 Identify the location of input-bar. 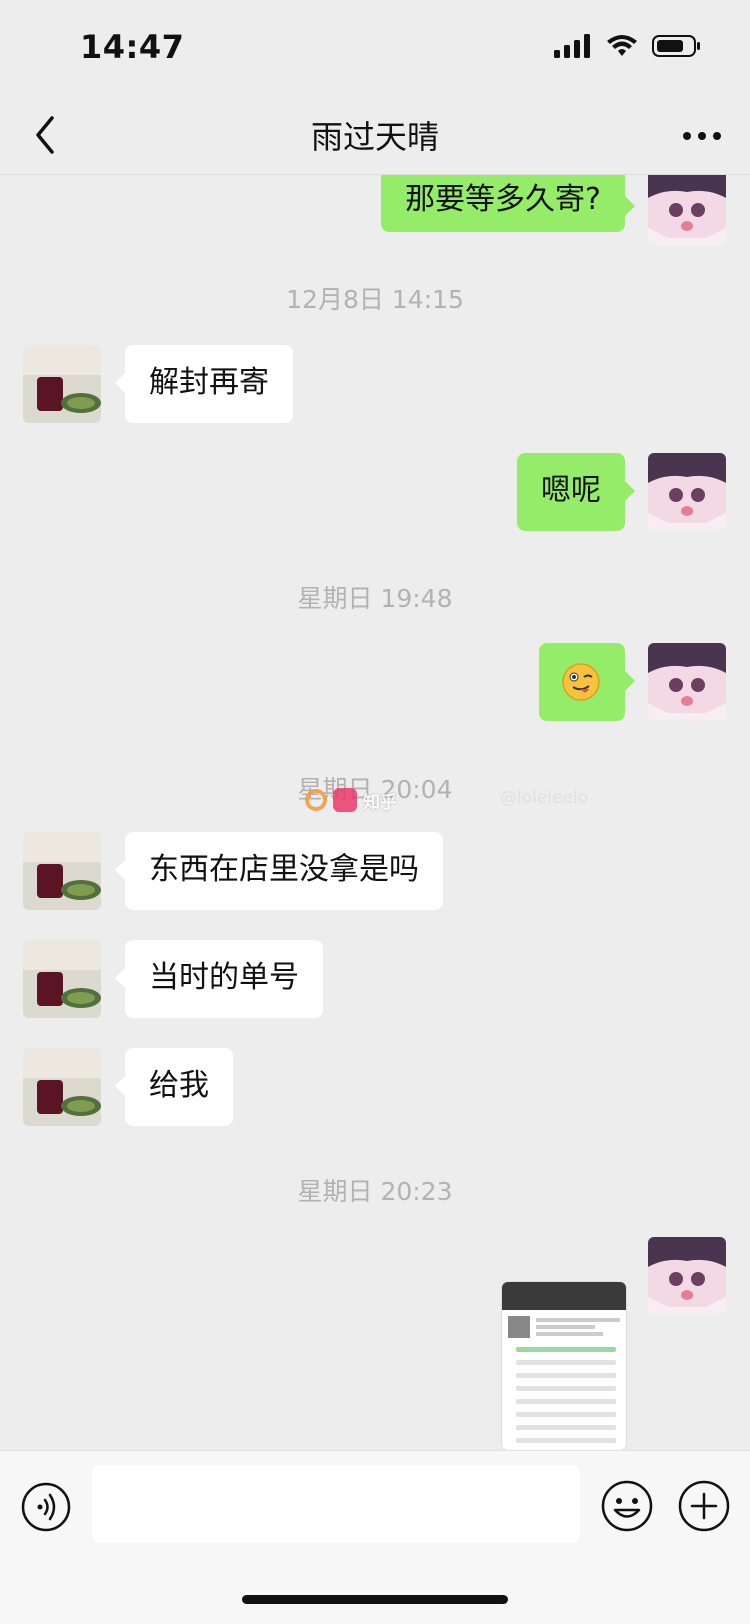
(375, 1537).